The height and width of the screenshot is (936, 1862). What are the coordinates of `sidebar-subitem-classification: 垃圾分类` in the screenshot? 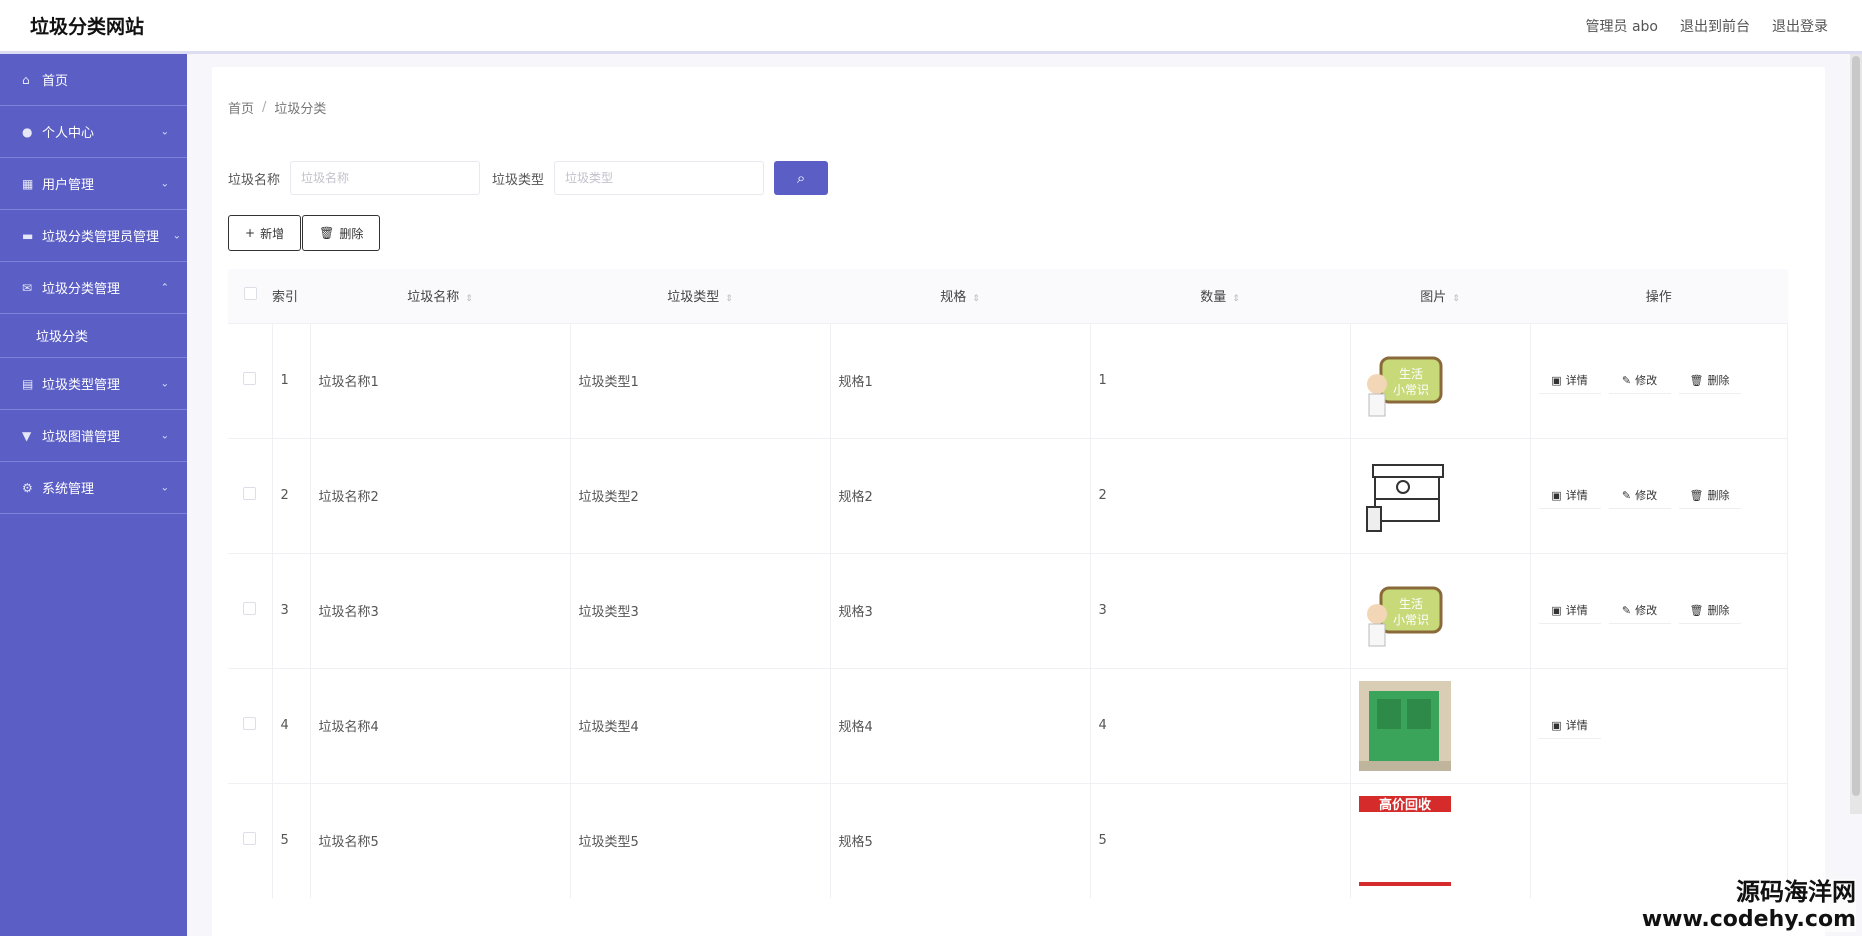 It's located at (93, 336).